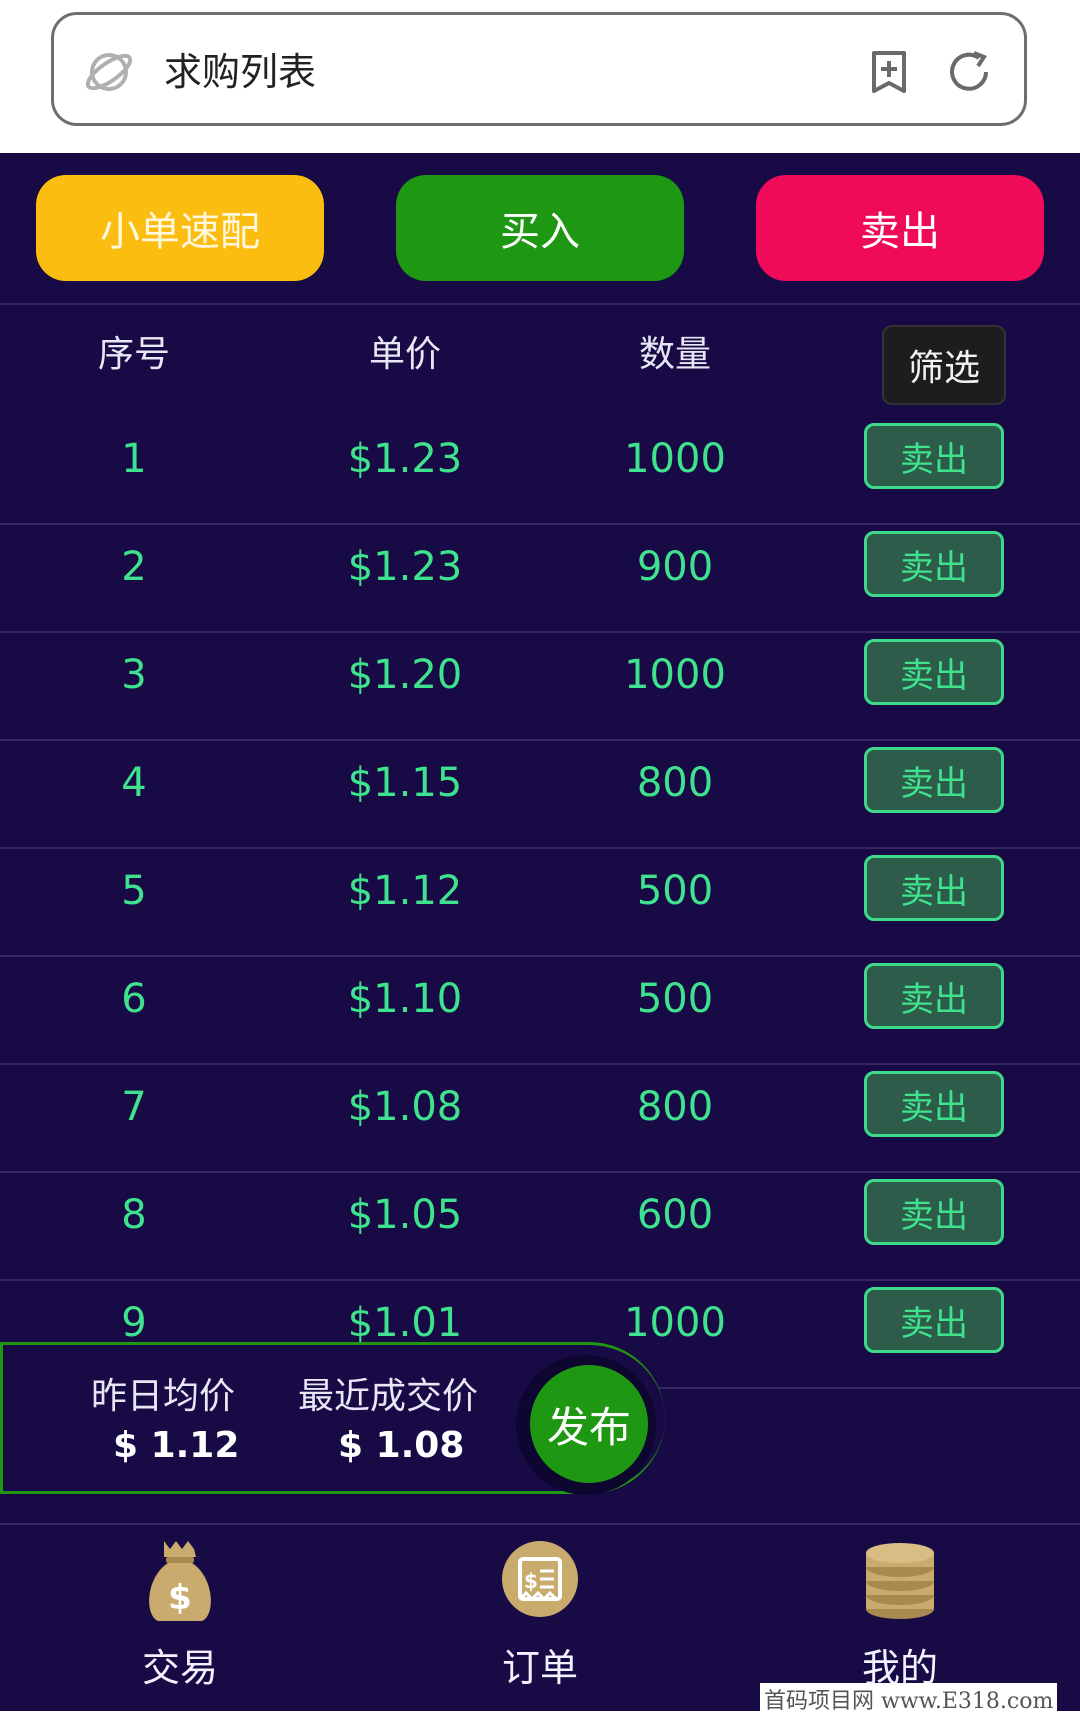 Image resolution: width=1080 pixels, height=1715 pixels. I want to click on header-quantity: 数量, so click(674, 354).